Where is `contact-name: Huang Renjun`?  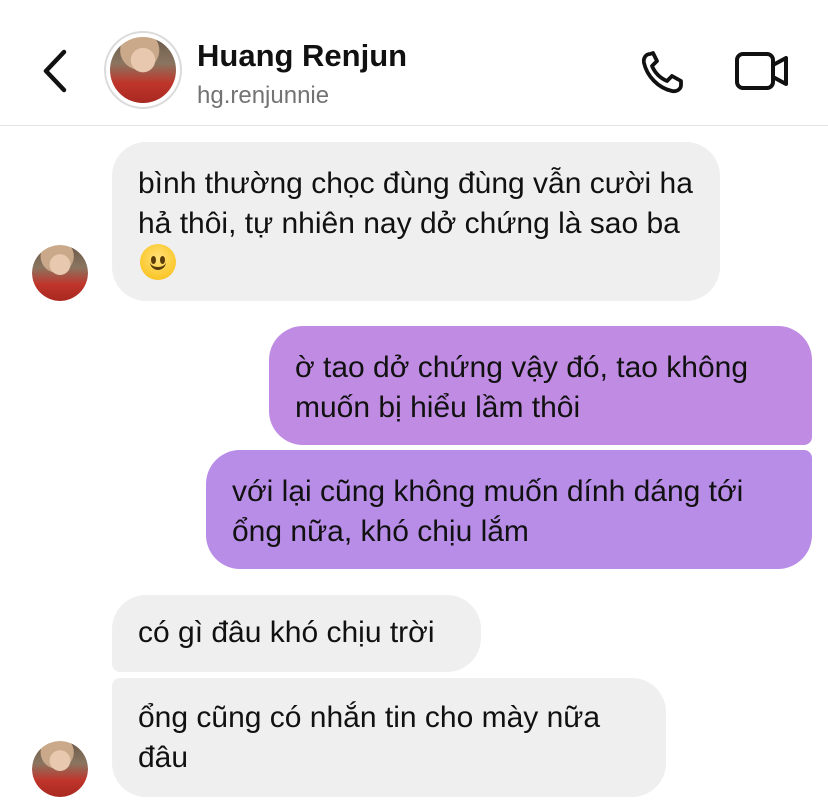
contact-name: Huang Renjun is located at coordinates (302, 56).